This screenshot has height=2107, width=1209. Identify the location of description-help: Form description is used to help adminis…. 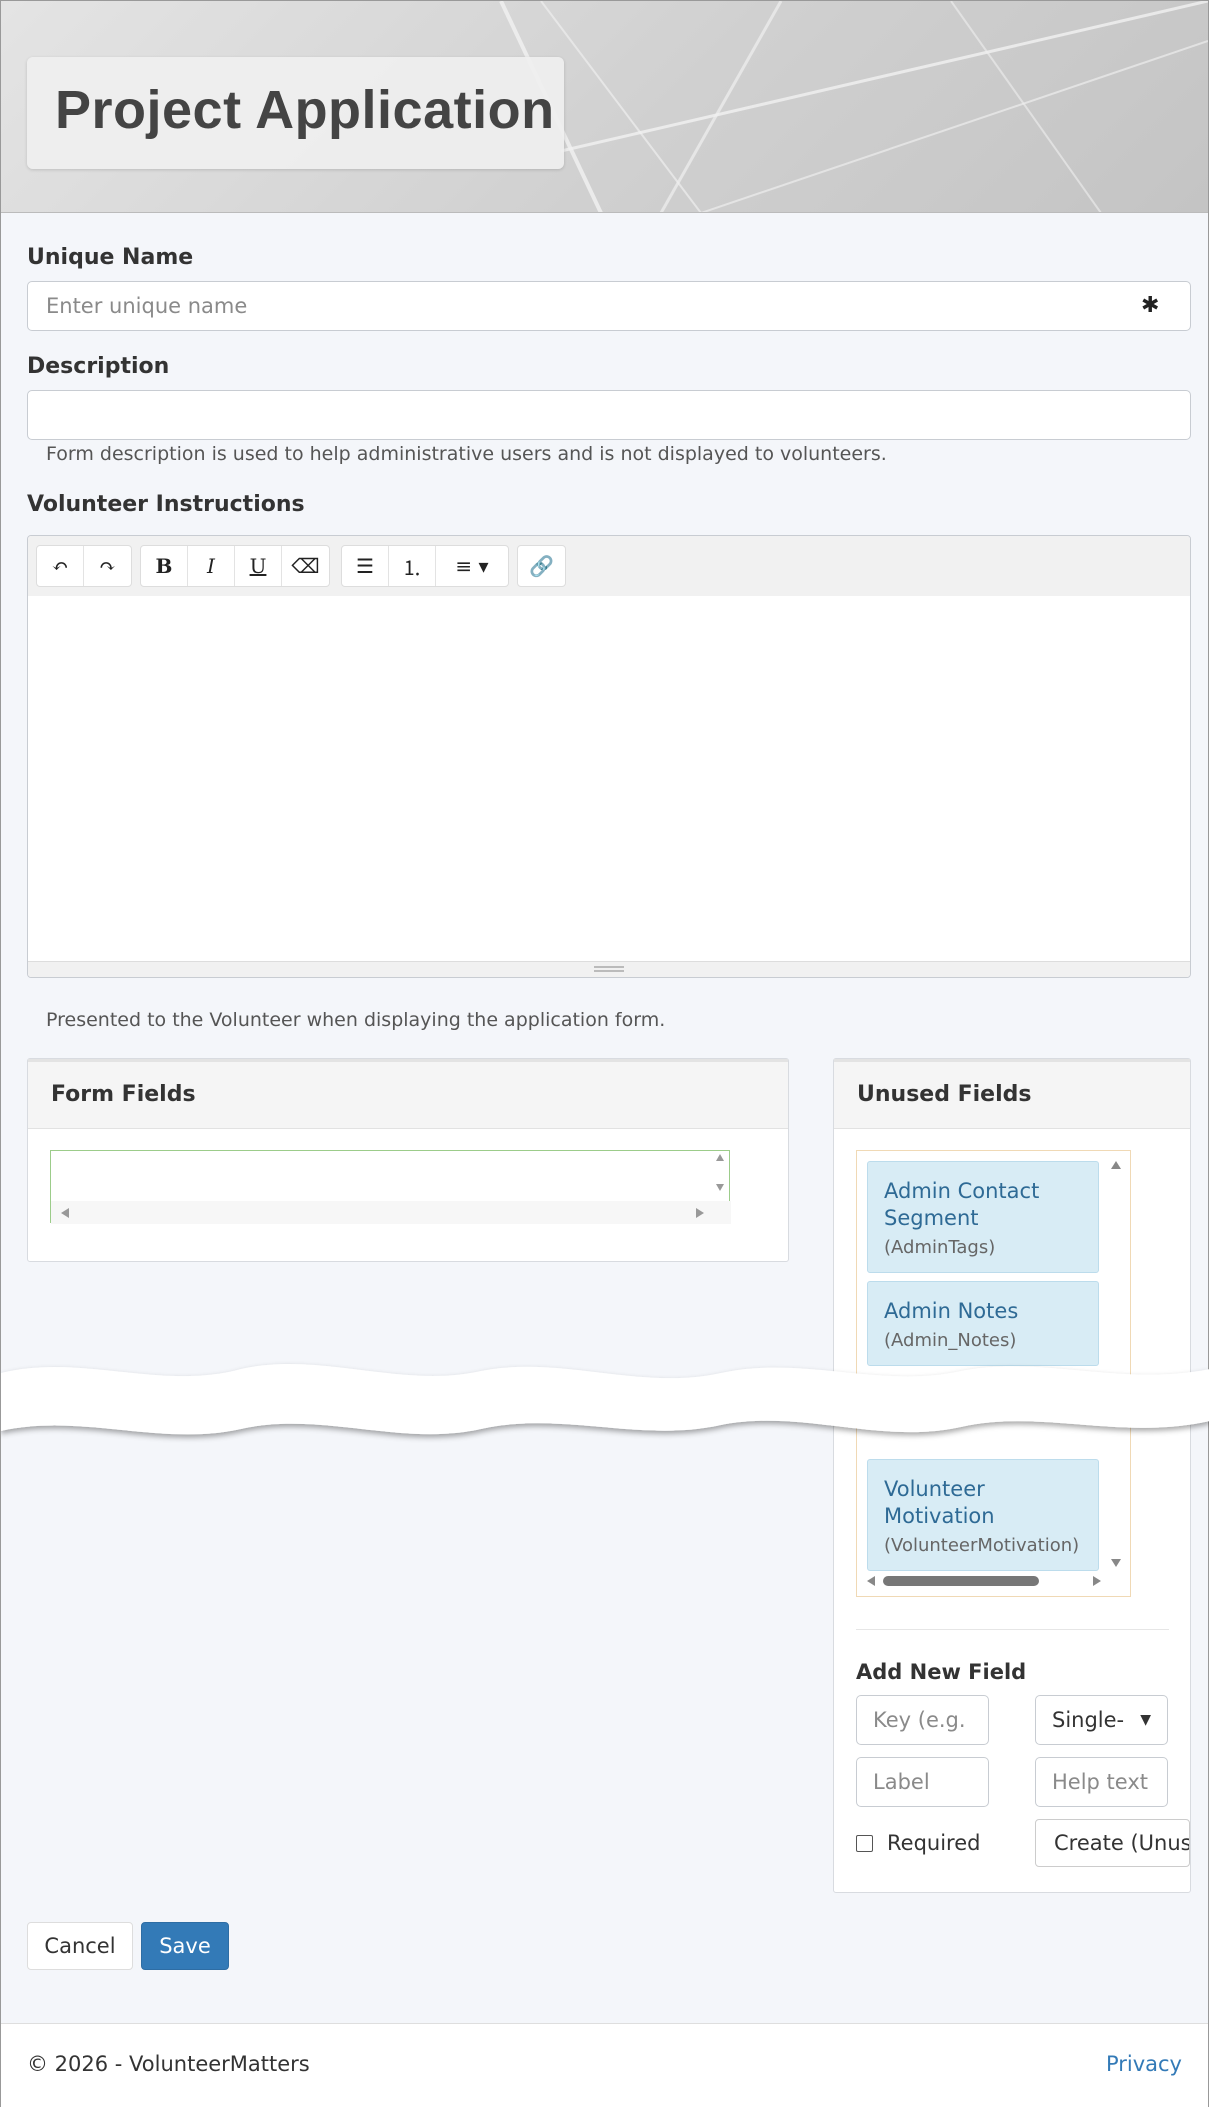
(466, 454).